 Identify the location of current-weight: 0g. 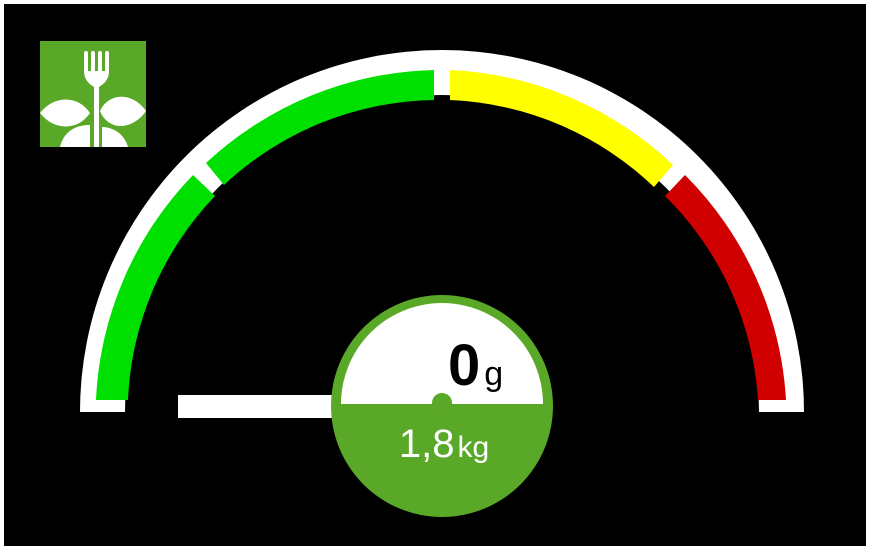
(503, 365).